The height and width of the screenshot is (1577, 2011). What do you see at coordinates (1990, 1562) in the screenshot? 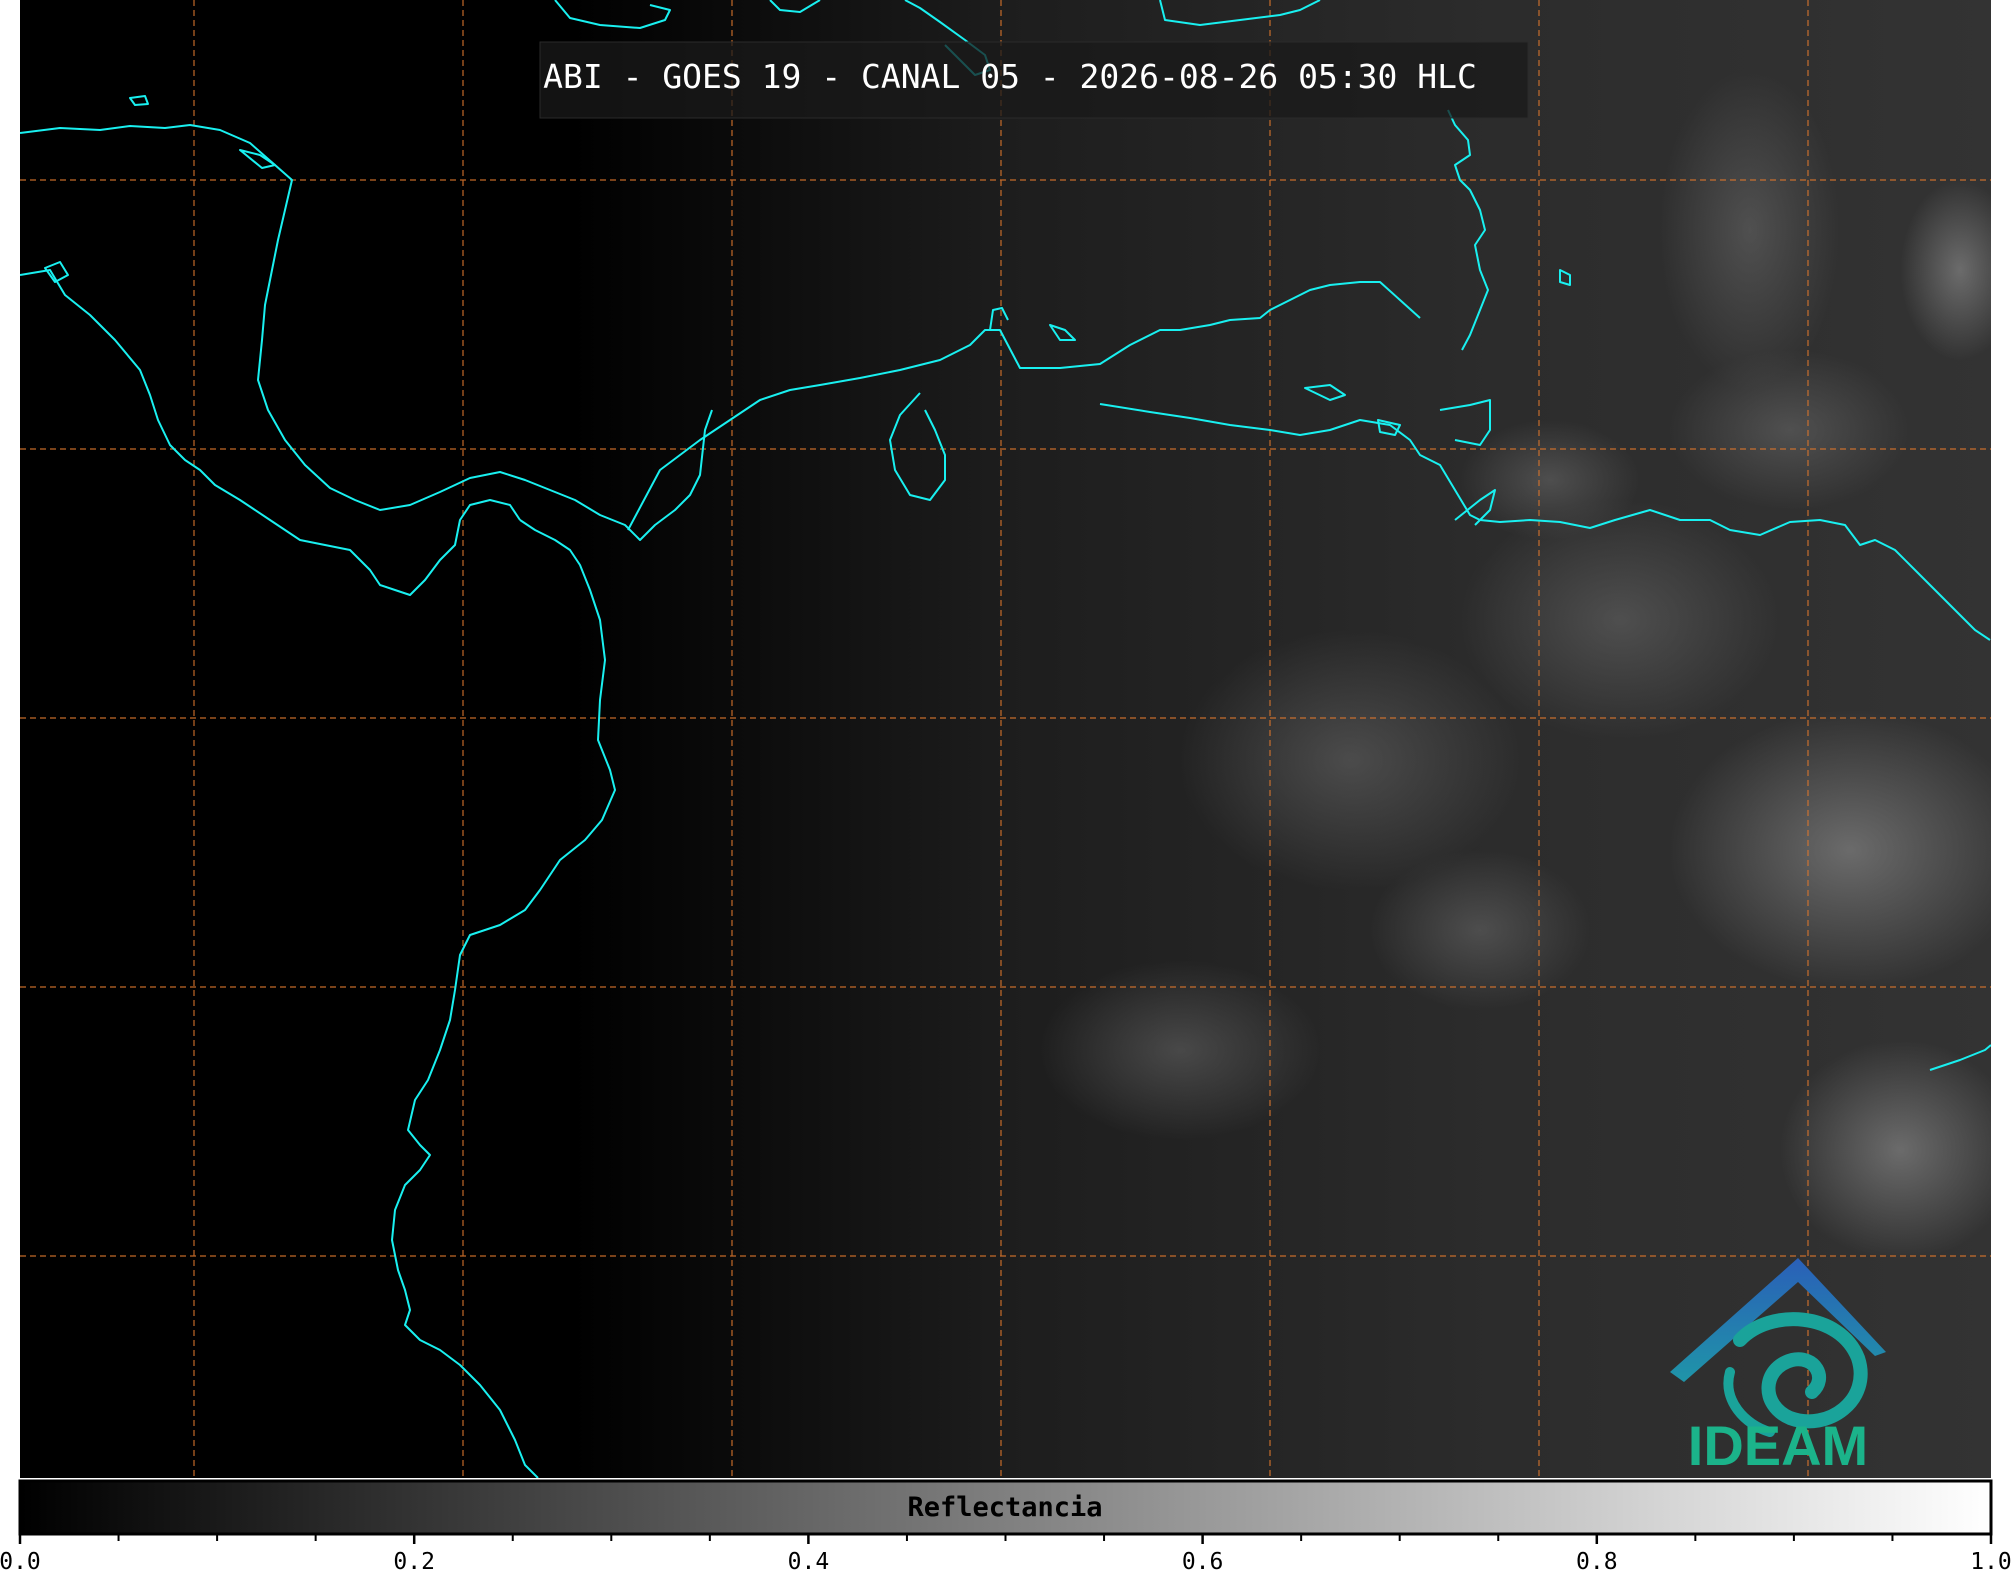
I see `colorbar-tick-label: 1.0` at bounding box center [1990, 1562].